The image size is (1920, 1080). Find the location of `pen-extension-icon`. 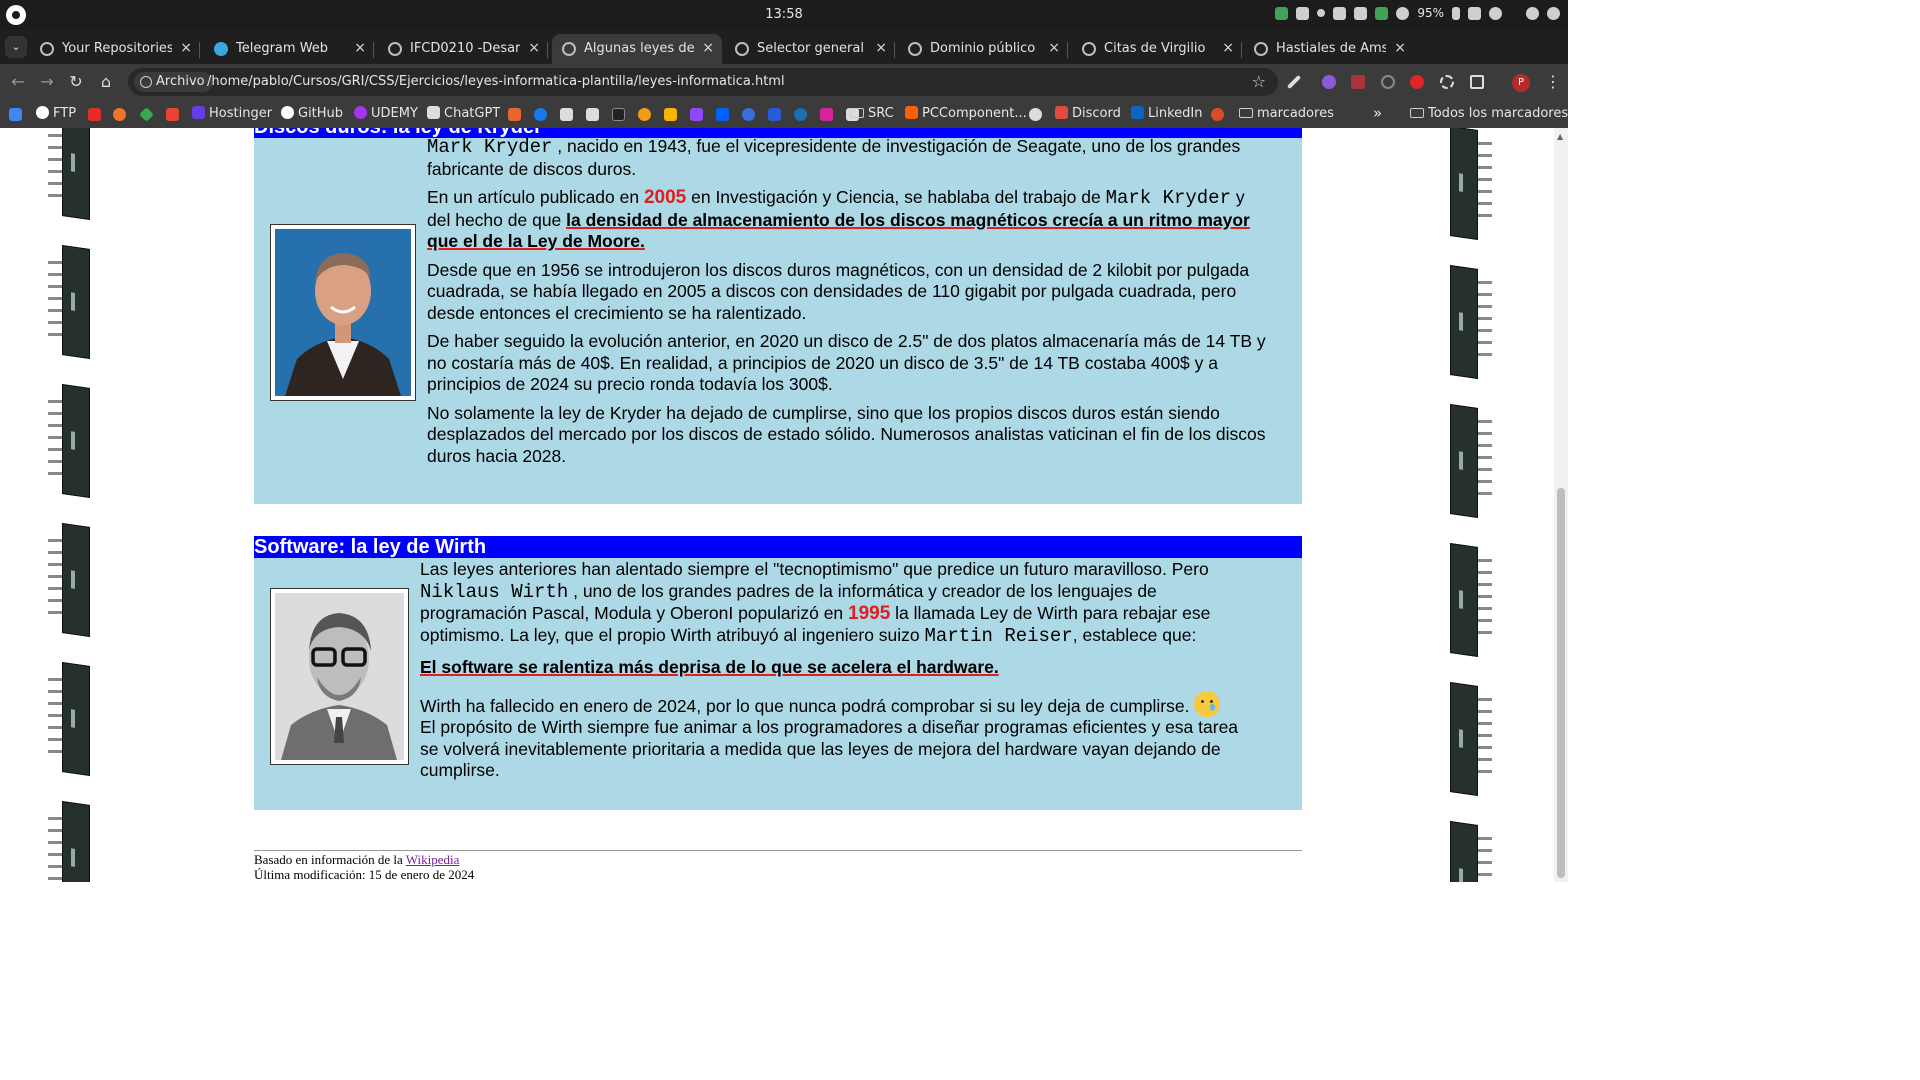

pen-extension-icon is located at coordinates (1294, 82).